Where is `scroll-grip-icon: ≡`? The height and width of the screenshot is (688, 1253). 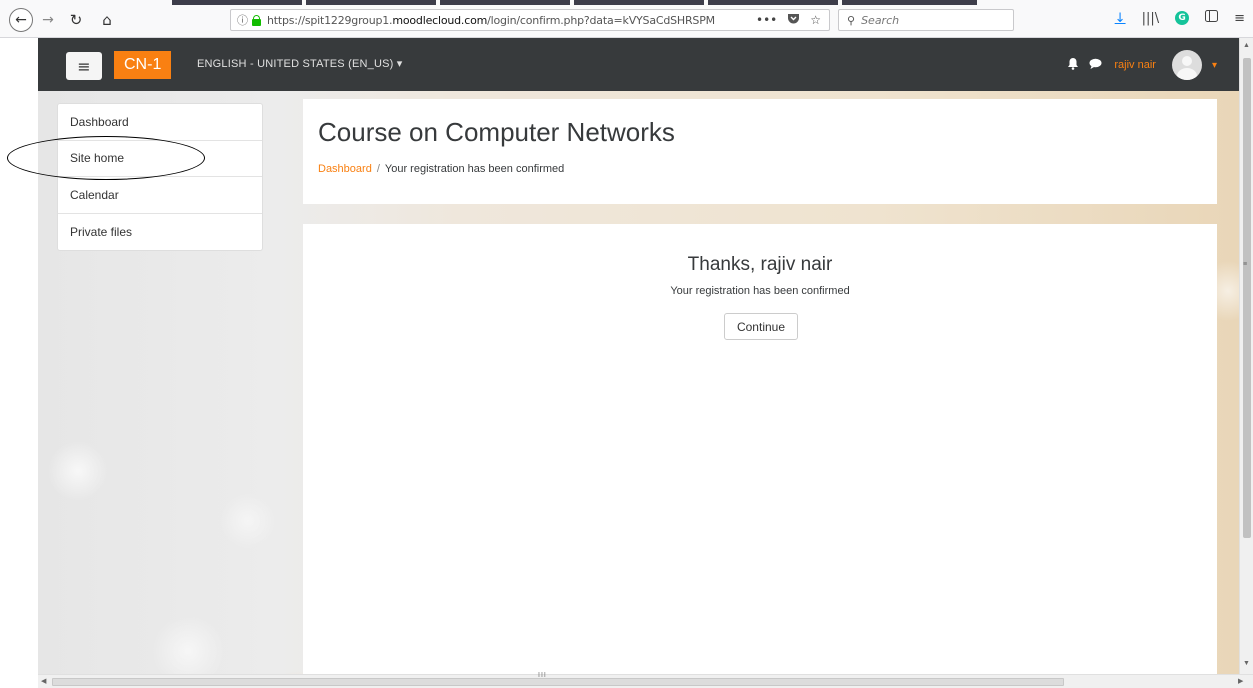 scroll-grip-icon: ≡ is located at coordinates (1245, 264).